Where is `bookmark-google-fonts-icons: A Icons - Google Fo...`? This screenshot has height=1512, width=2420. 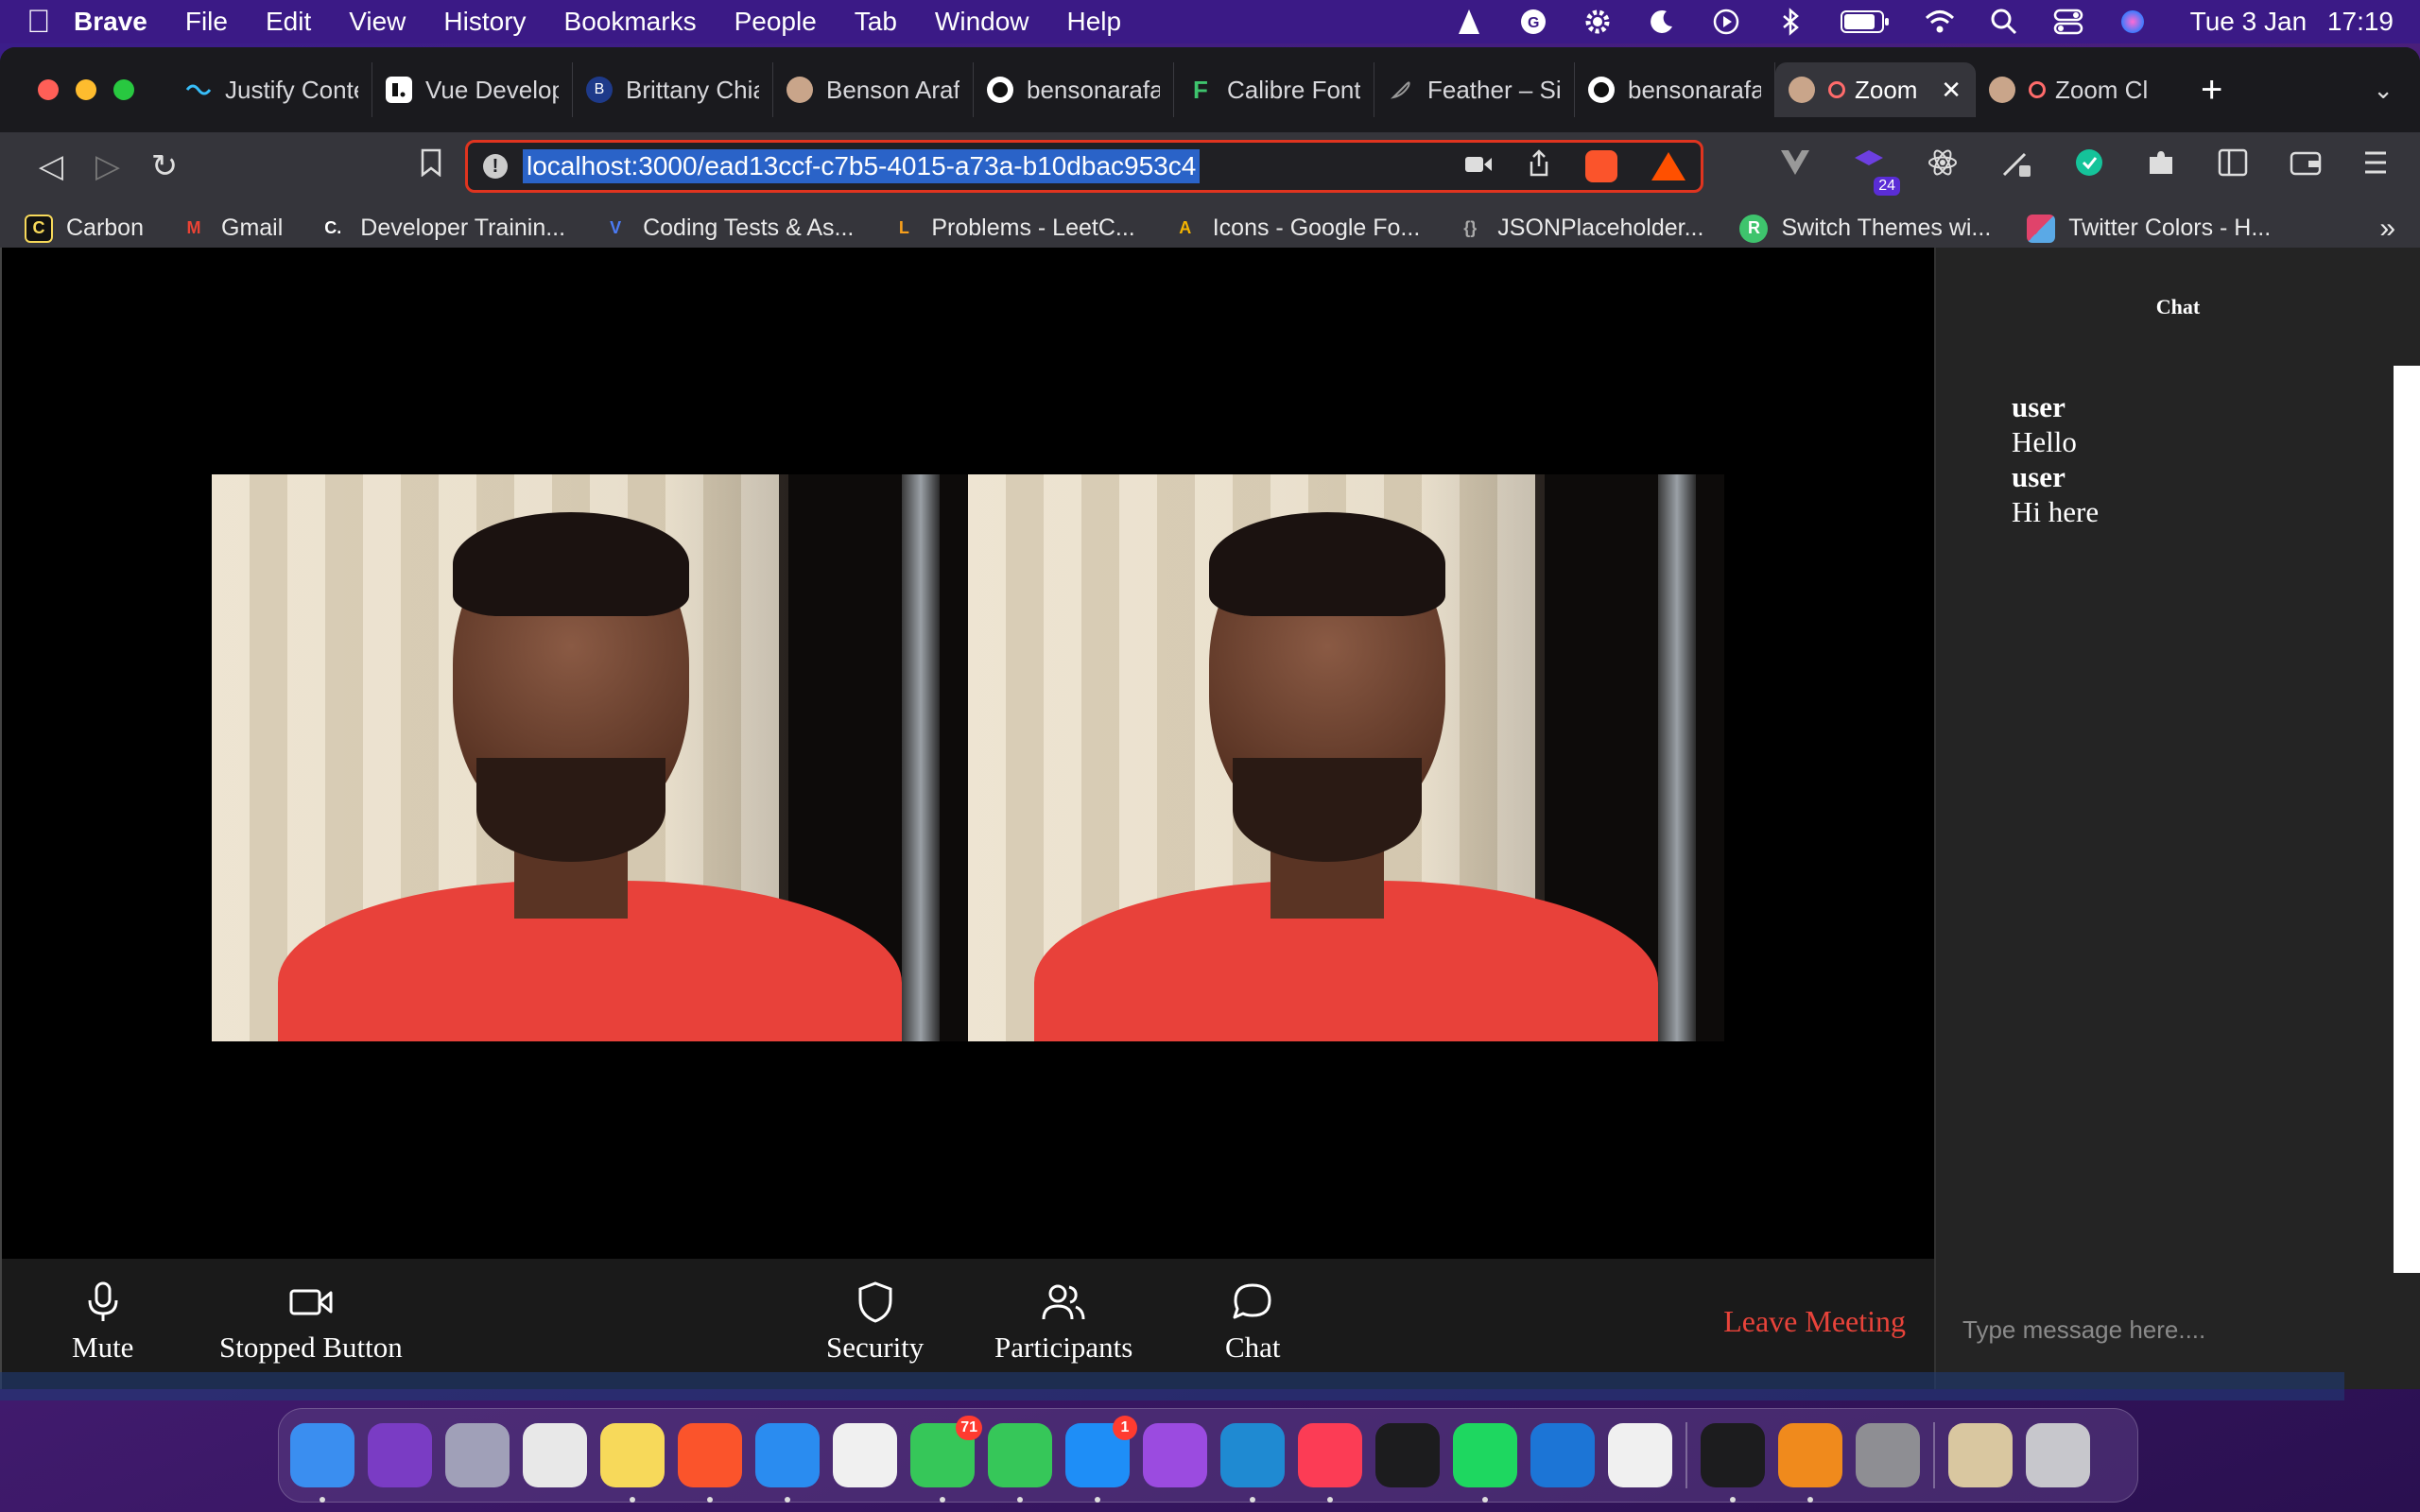
bookmark-google-fonts-icons: A Icons - Google Fo... is located at coordinates (1295, 229).